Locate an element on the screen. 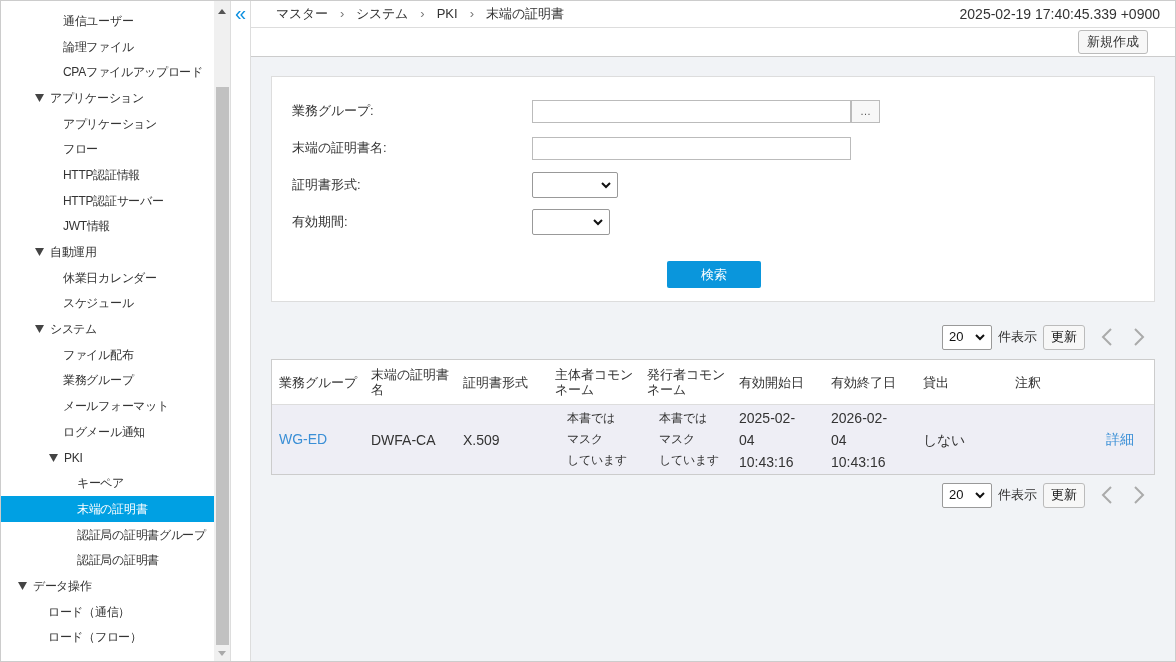 This screenshot has width=1176, height=662. column-header: 有効開始日 is located at coordinates (772, 382).